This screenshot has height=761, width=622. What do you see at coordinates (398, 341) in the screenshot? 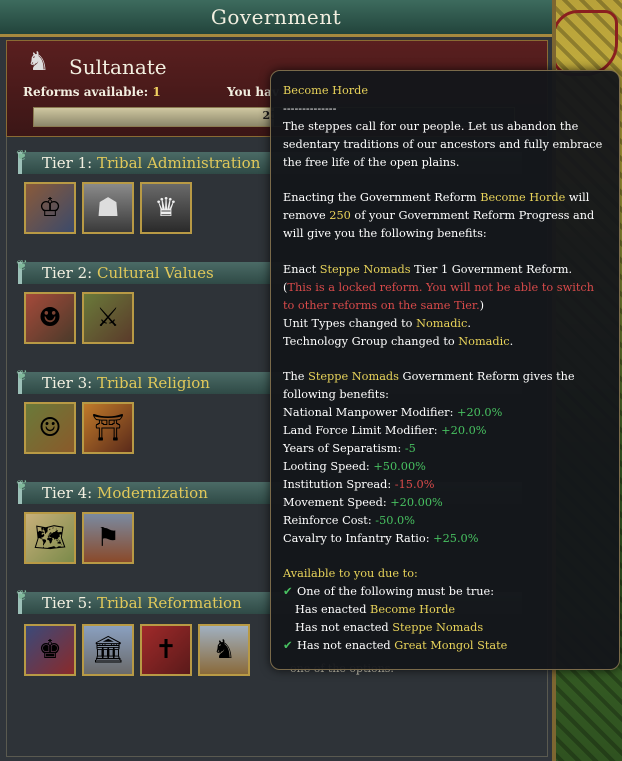
I see `tooltip-tech-group: Technology Group changed to Nomadic.` at bounding box center [398, 341].